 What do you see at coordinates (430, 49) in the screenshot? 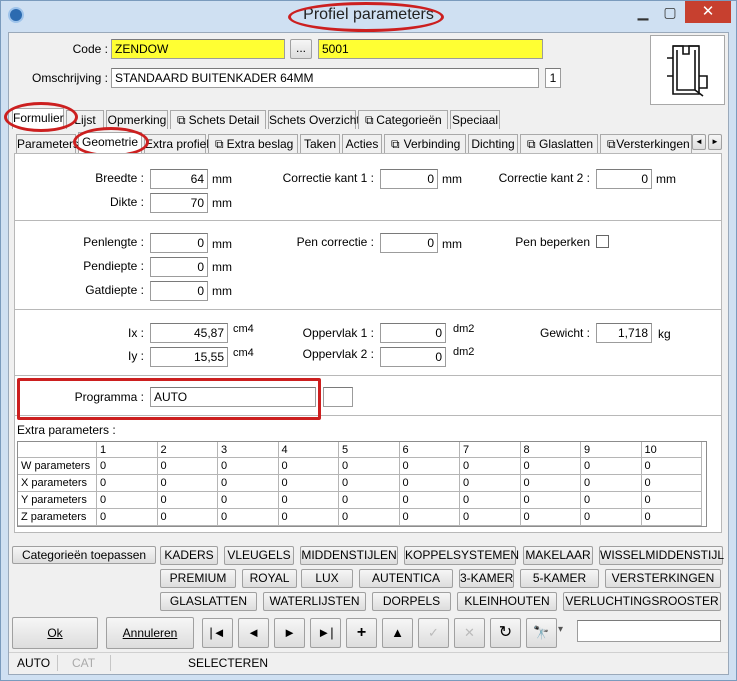
I see `number-input: 5001` at bounding box center [430, 49].